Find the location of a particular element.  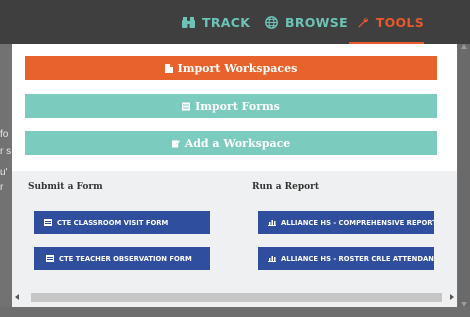

comprehensive-report-button: ALLIANCE HS - COMPREHENSIVE REPORT is located at coordinates (346, 222).